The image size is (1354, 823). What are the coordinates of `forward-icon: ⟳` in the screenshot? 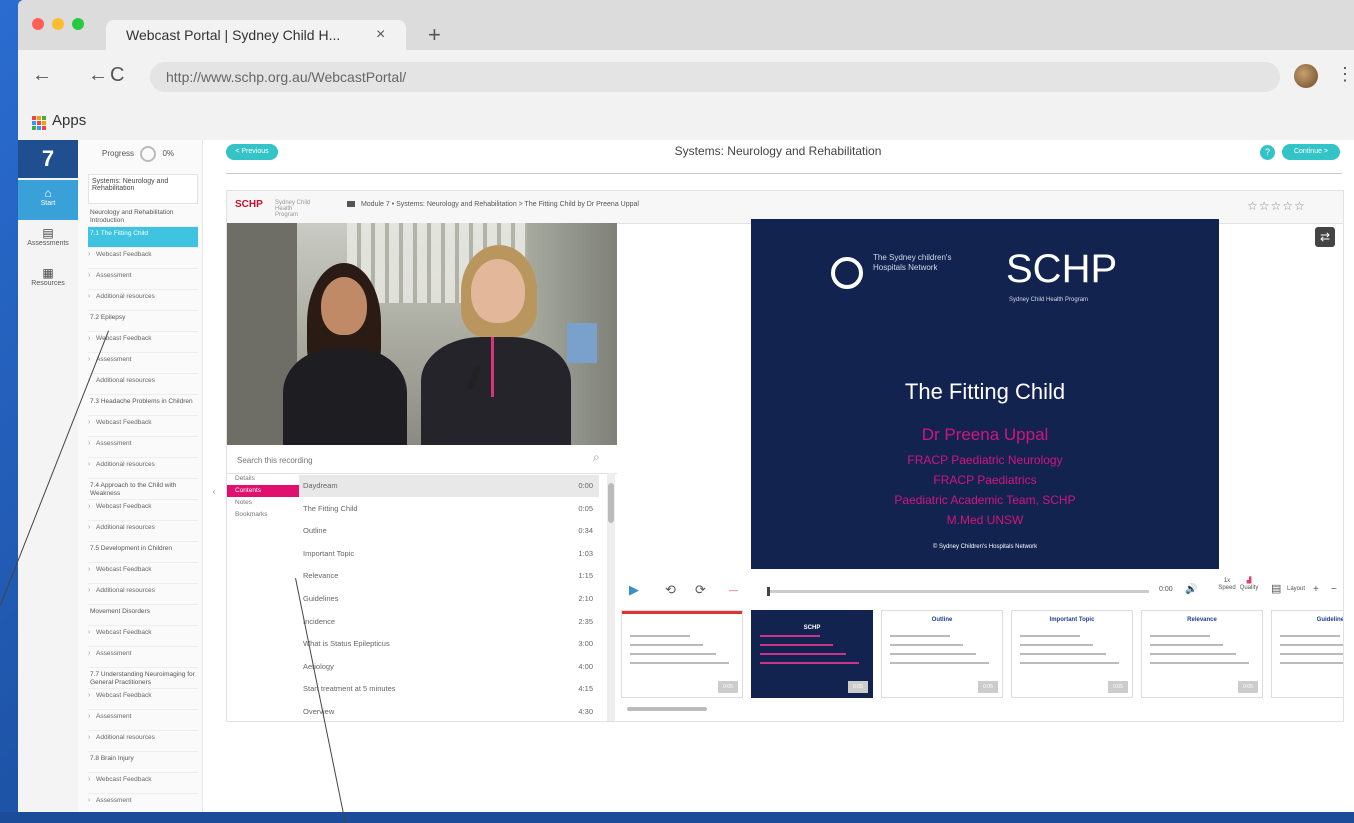 It's located at (700, 590).